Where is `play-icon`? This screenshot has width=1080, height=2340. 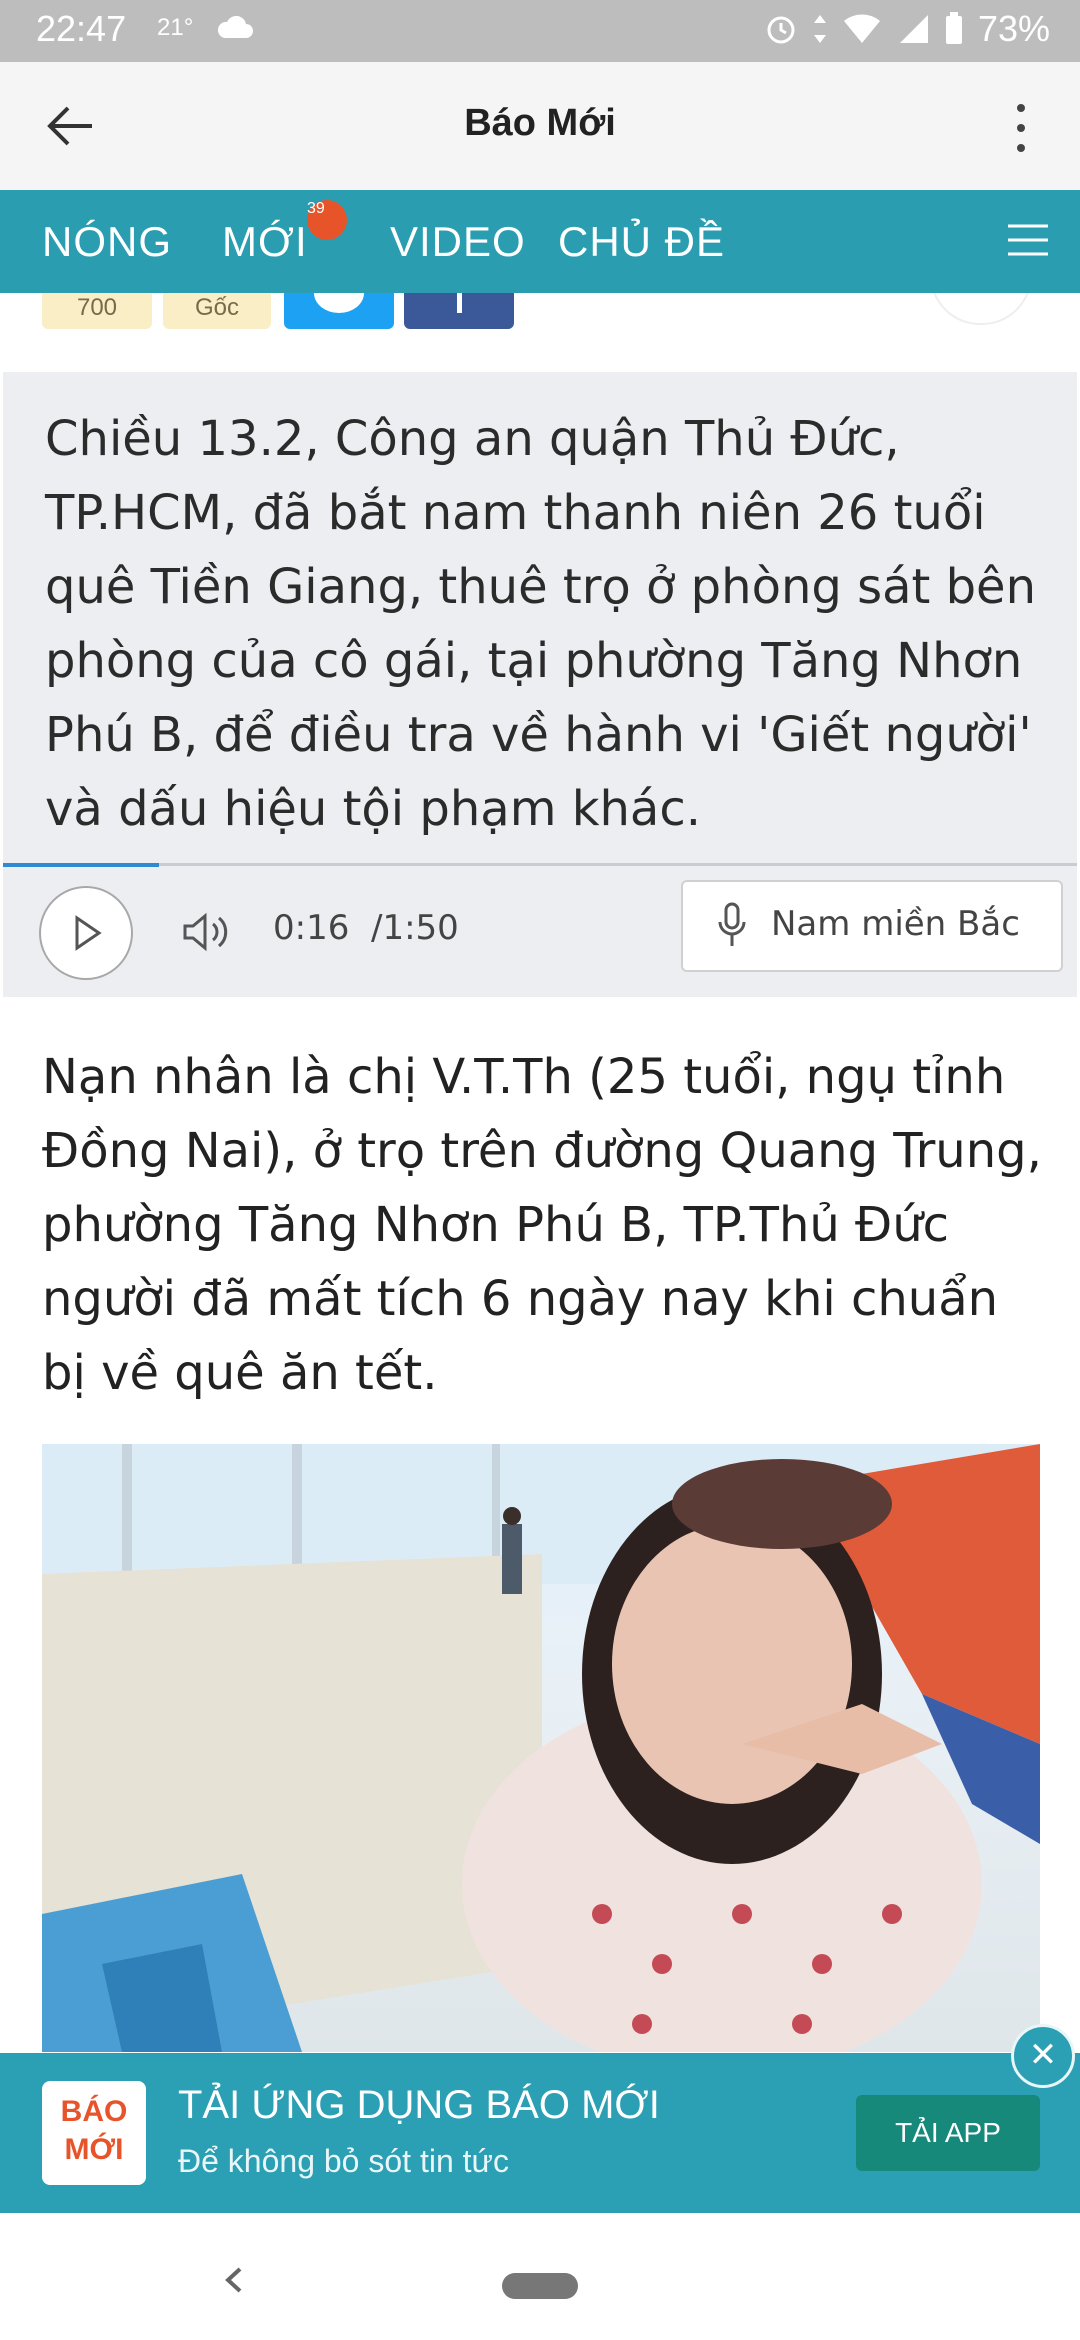 play-icon is located at coordinates (88, 933).